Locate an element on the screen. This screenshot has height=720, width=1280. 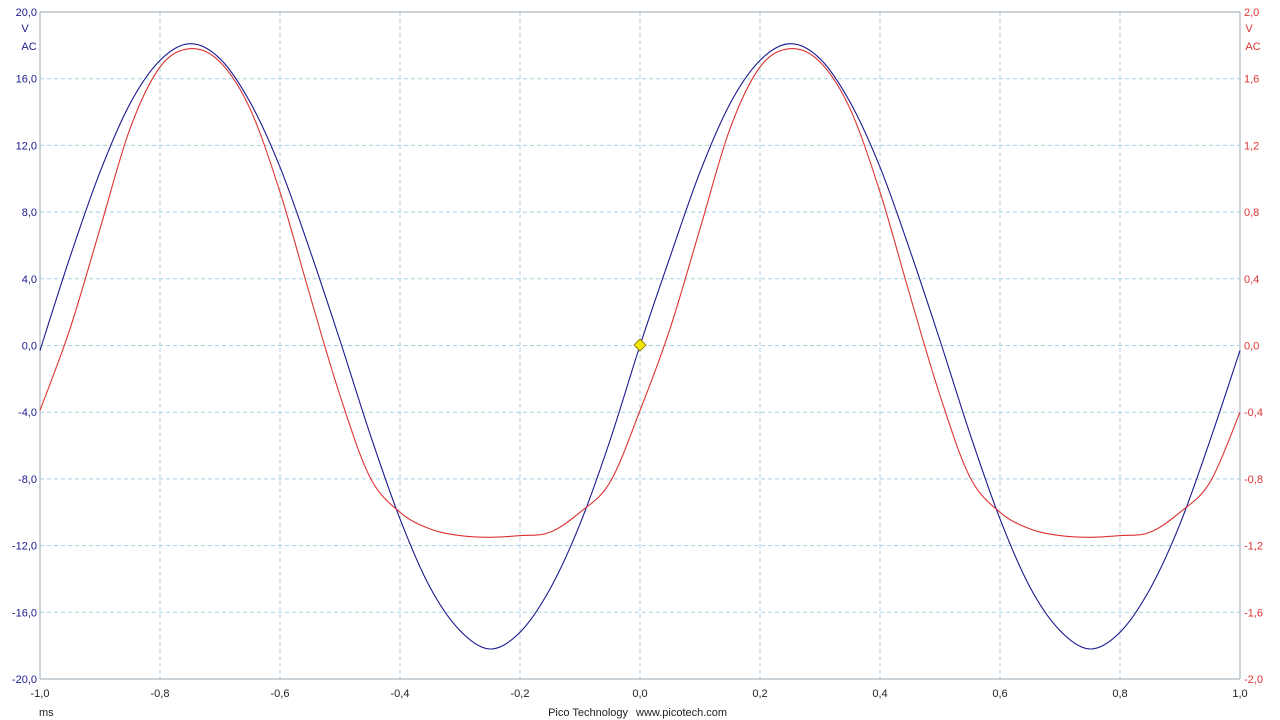
x-tick-label: 0,4 is located at coordinates (879, 694).